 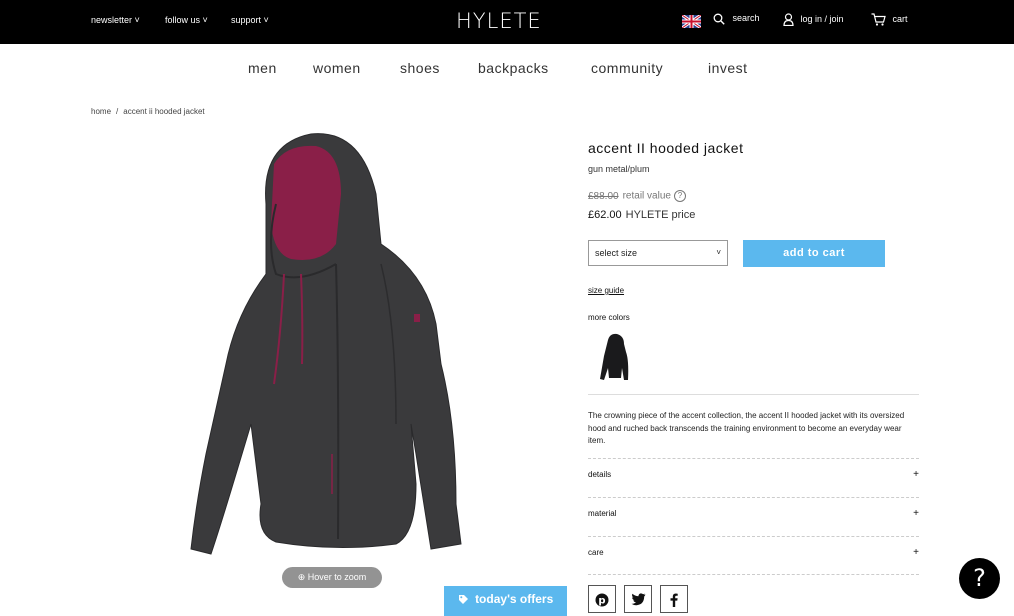 I want to click on zoom-label: Hover to zoom, so click(x=337, y=577).